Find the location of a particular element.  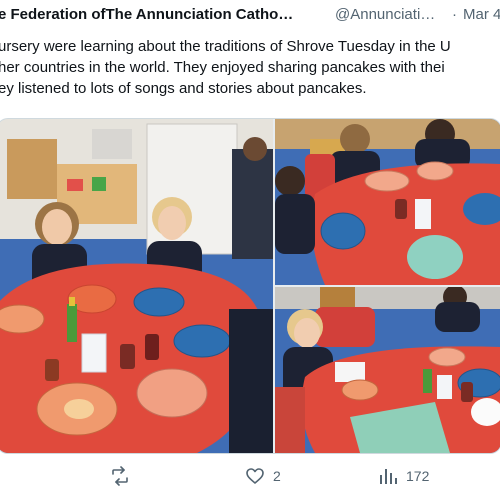

like-button: 2 is located at coordinates (263, 476).